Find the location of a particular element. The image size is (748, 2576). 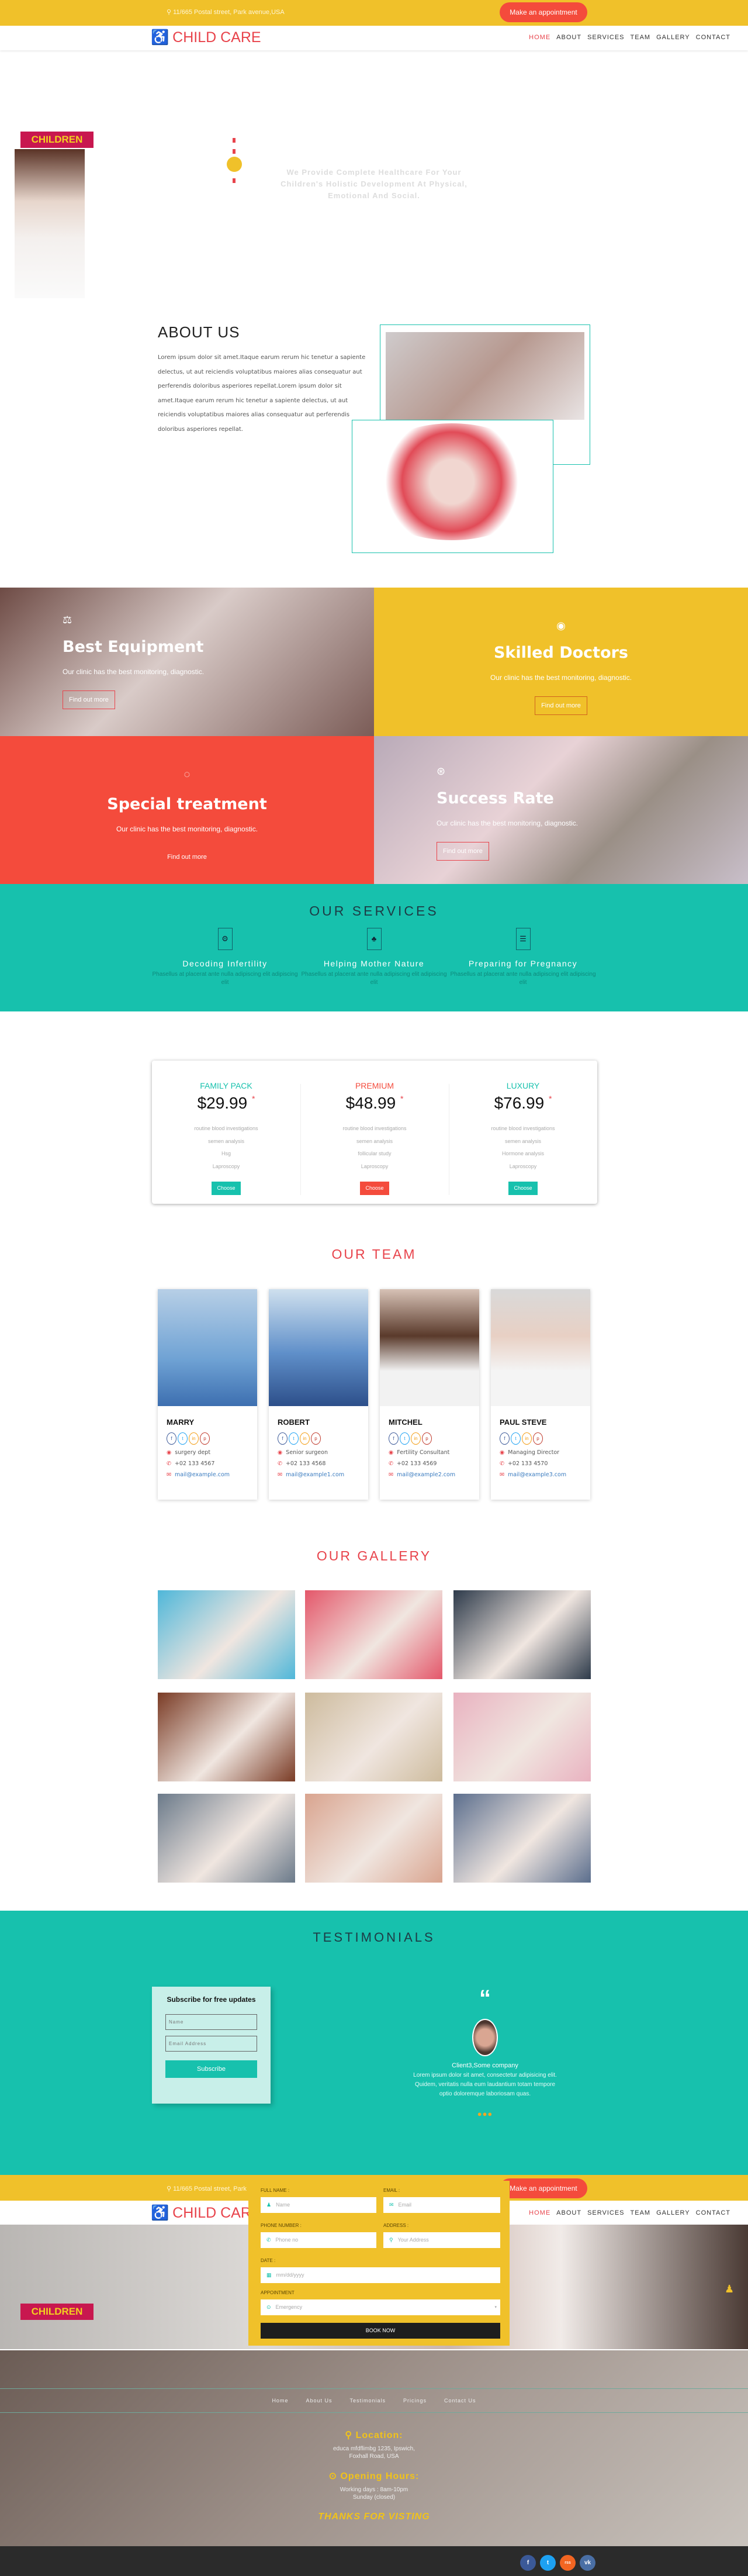

member-email: ✉ mail@example3.com is located at coordinates (545, 1475).